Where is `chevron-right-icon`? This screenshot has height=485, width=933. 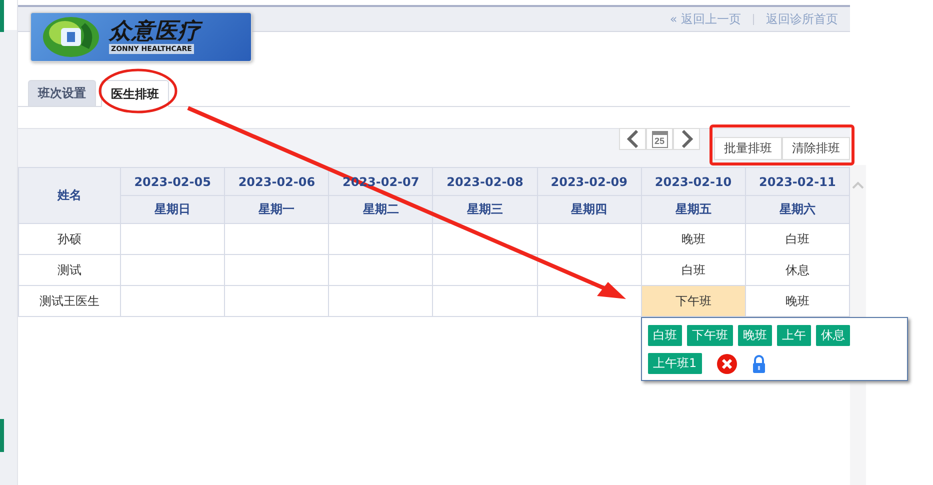 chevron-right-icon is located at coordinates (687, 139).